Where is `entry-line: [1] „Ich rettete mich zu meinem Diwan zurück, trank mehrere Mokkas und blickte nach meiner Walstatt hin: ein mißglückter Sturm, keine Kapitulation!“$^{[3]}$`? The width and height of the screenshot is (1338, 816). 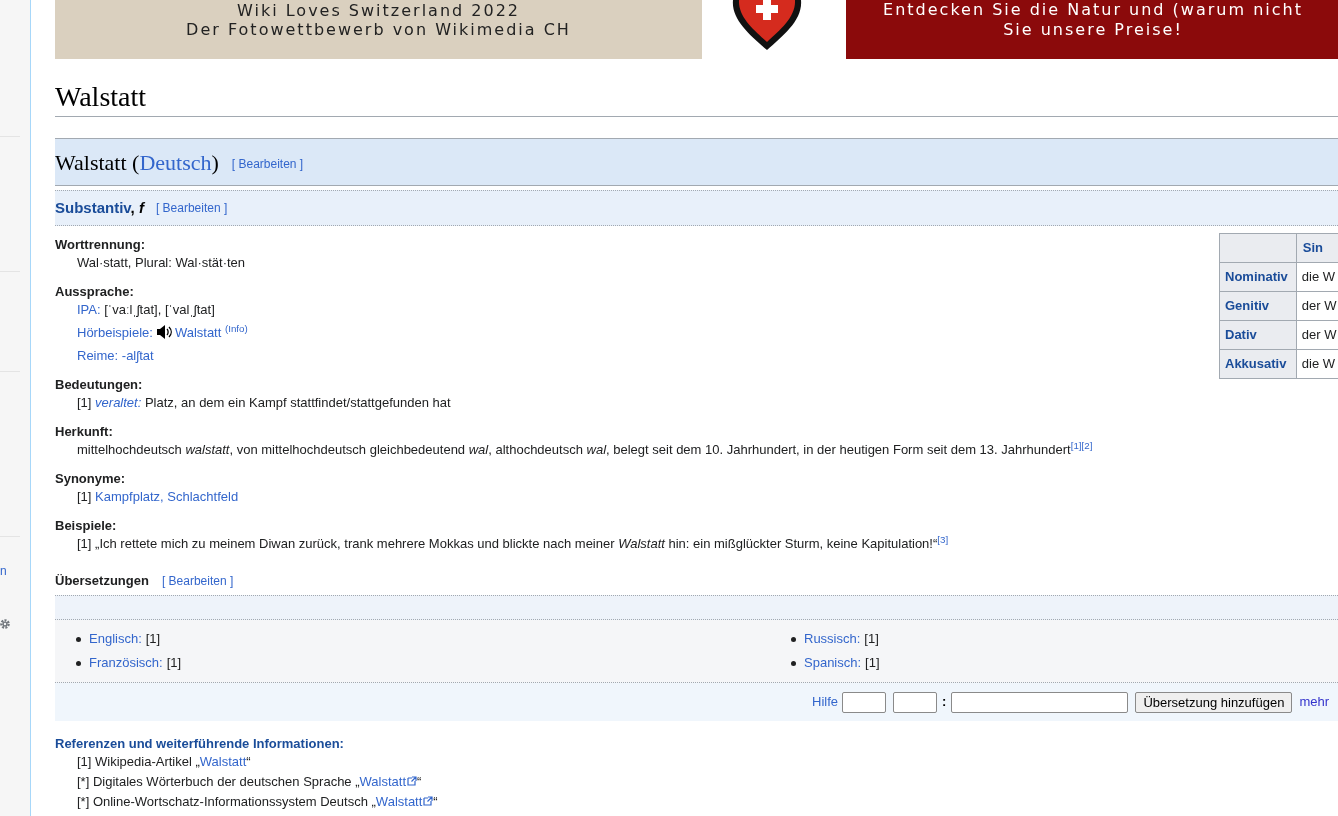 entry-line: [1] „Ich rettete mich zu meinem Diwan zurück, trank mehrere Mokkas und blickte nach meiner Walstatt hin: ein mißglückter Sturm, keine Kapitulation!“$^{[3]}$ is located at coordinates (513, 544).